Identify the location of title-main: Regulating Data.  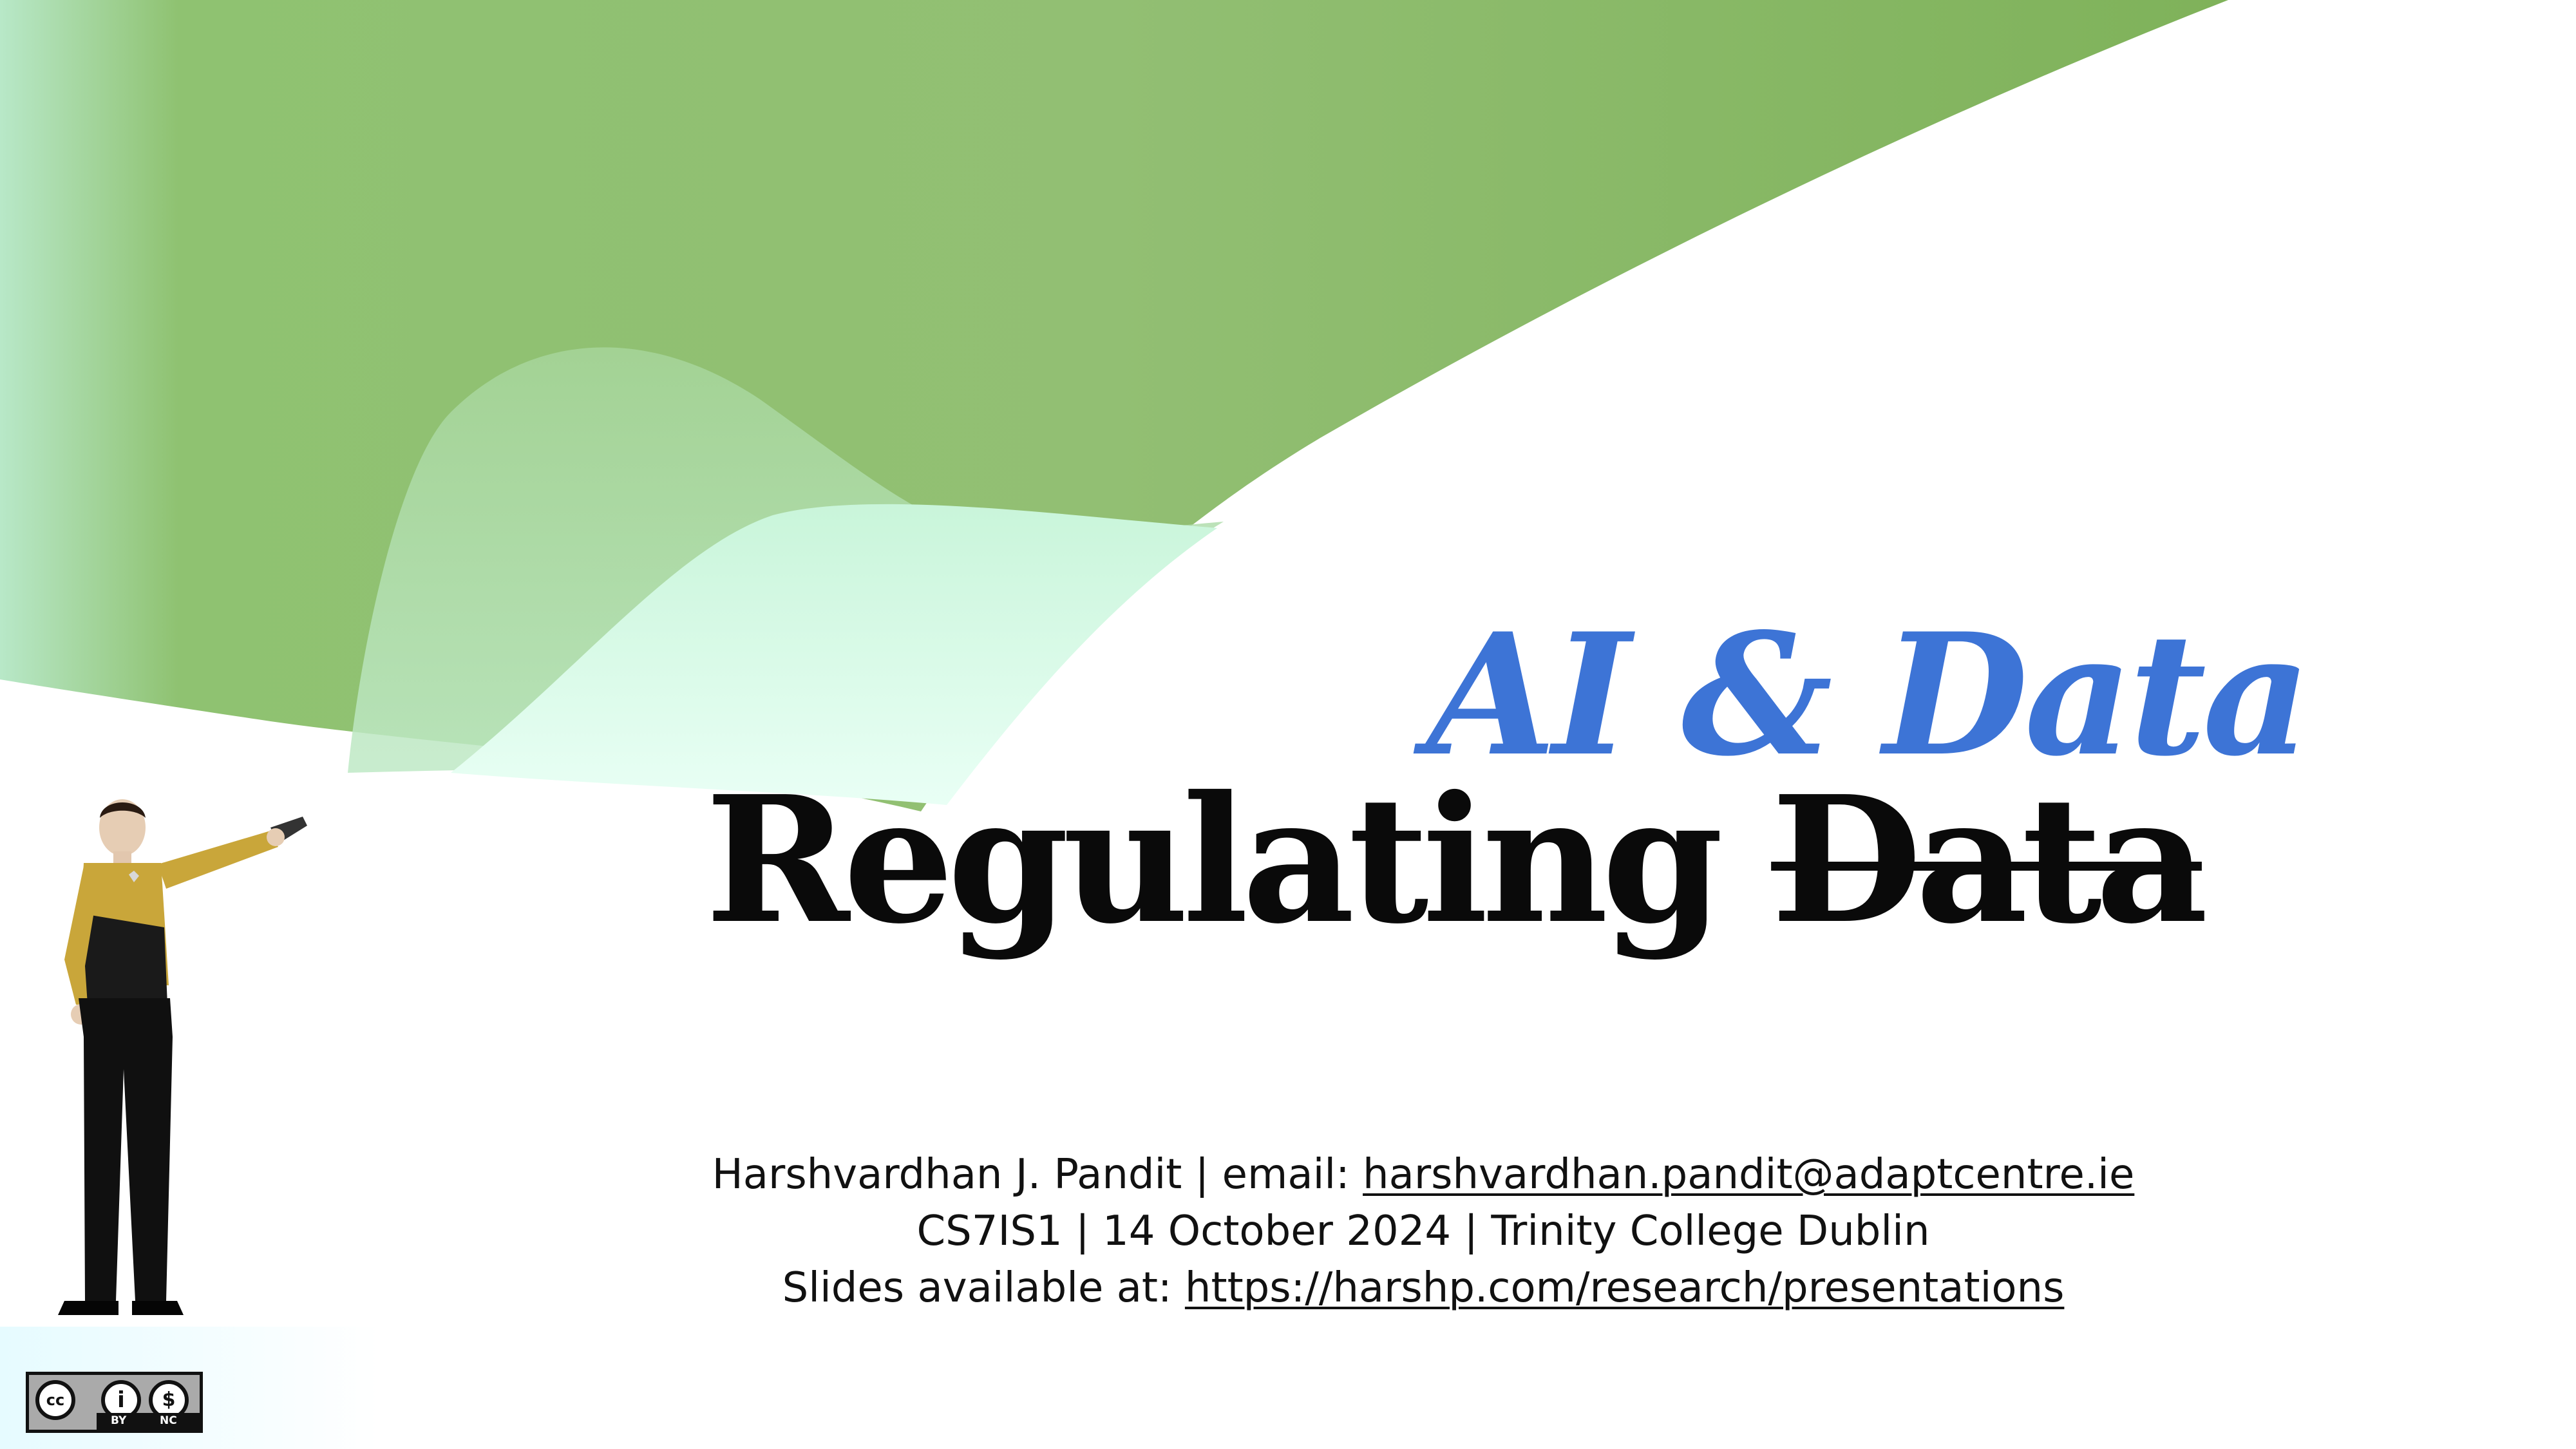
(1457, 860).